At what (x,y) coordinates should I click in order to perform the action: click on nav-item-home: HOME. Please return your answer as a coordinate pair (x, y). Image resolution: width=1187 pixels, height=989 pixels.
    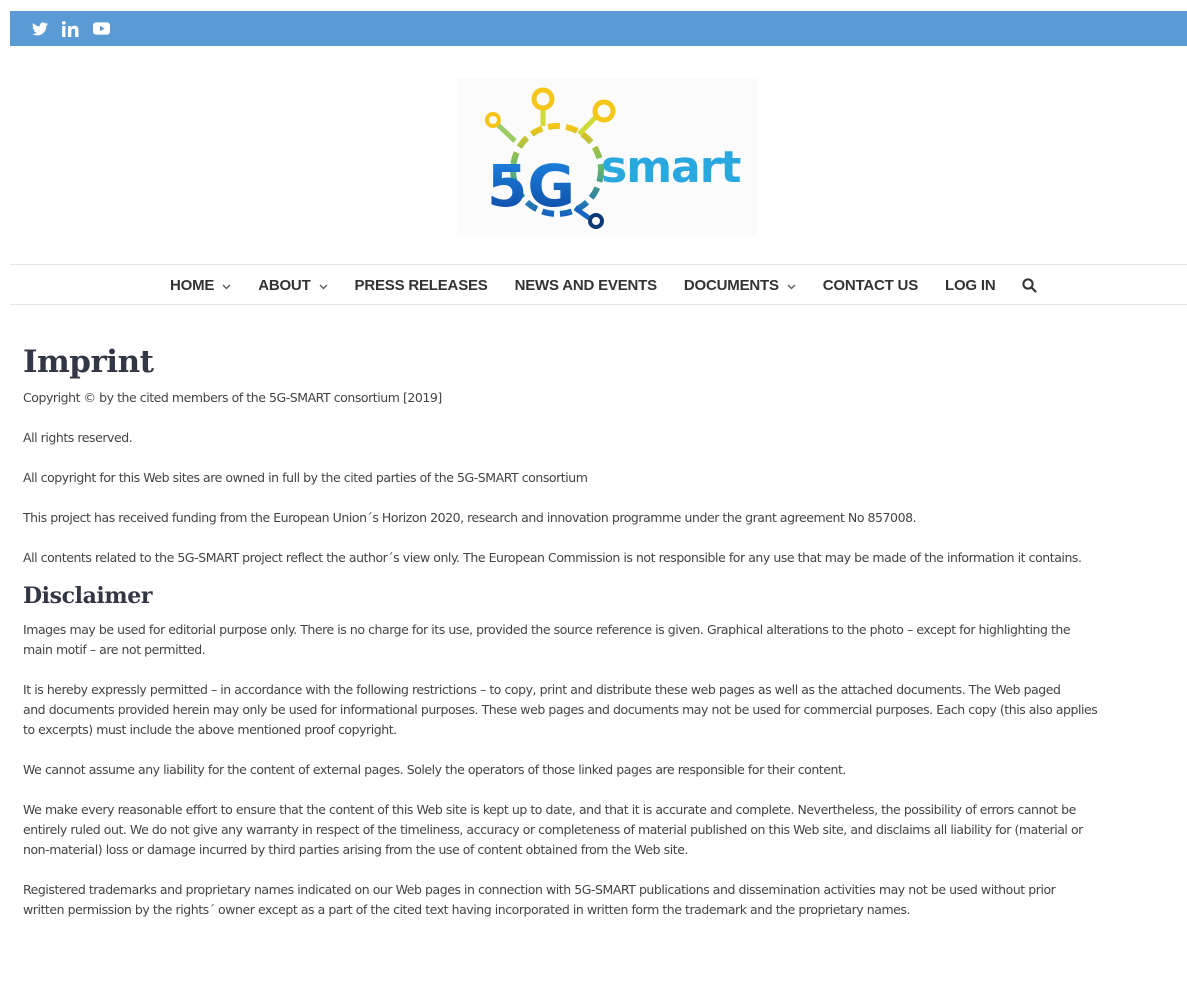
    Looking at the image, I should click on (200, 285).